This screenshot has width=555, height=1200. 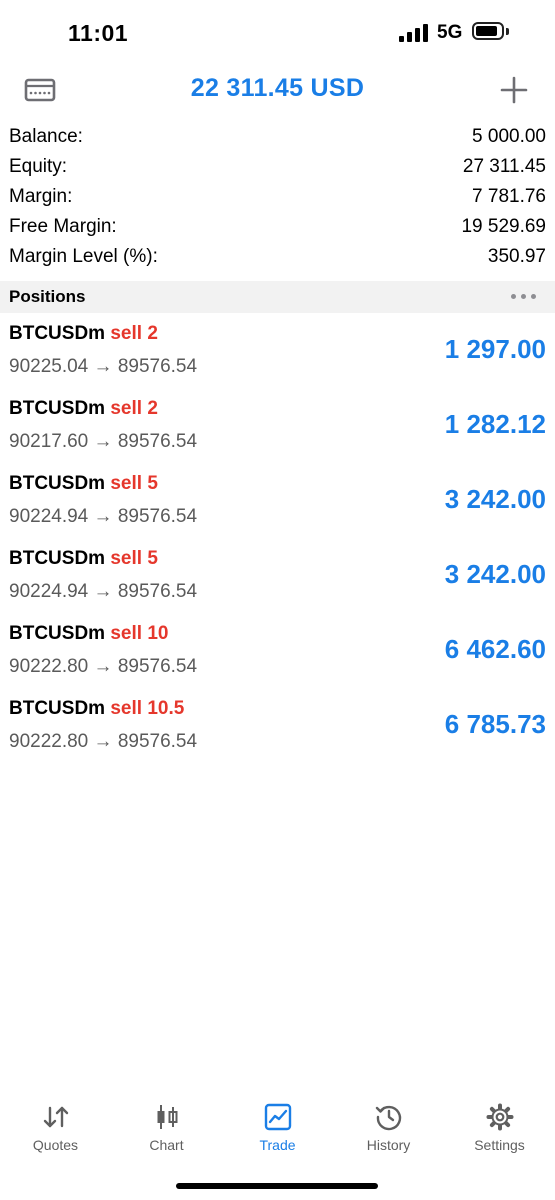 I want to click on tab-settings: Settings, so click(x=499, y=1125).